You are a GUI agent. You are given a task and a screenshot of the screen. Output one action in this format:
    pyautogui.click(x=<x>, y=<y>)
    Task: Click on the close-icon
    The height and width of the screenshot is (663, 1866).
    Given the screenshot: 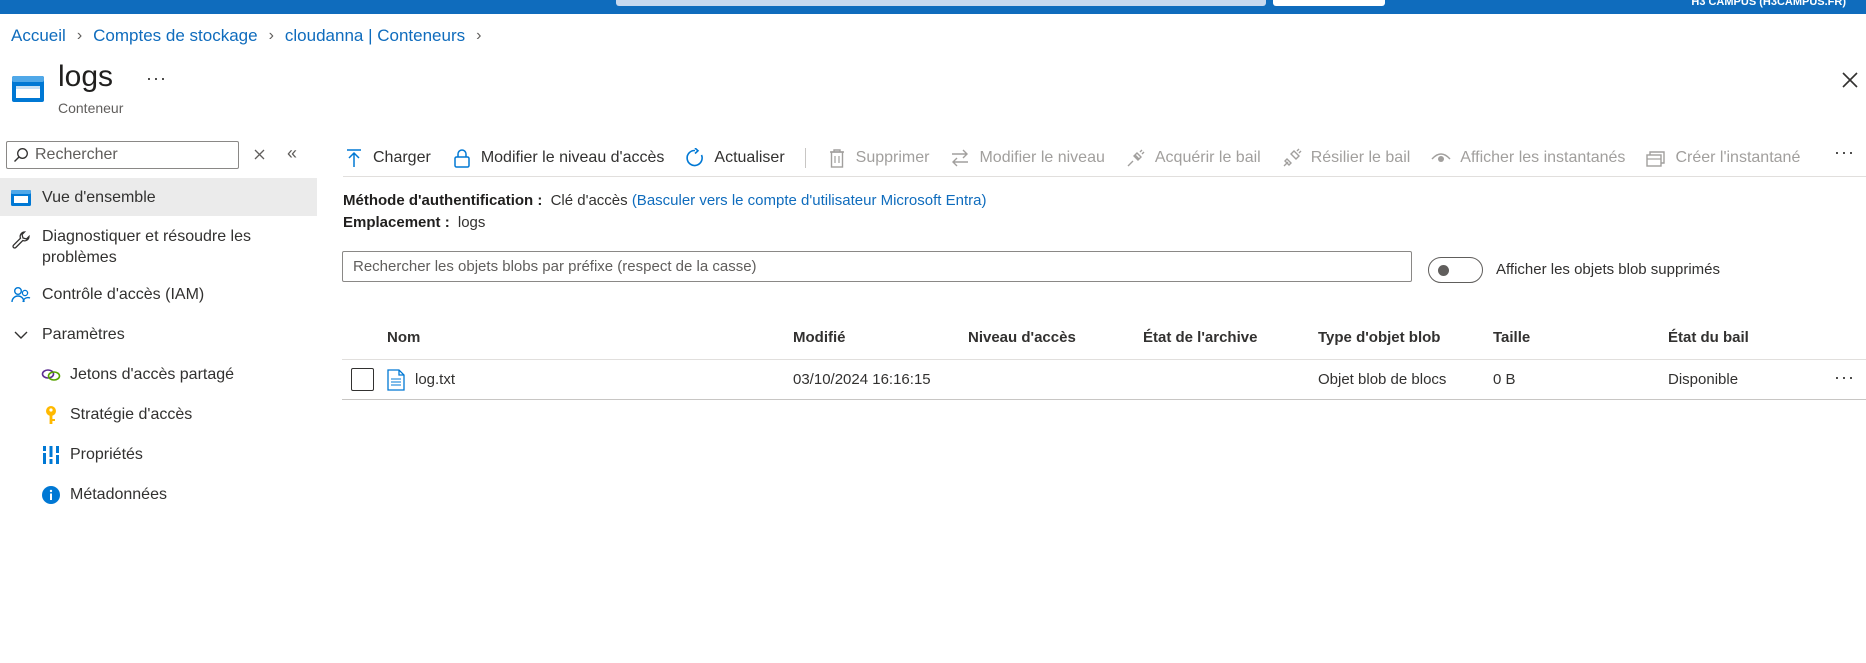 What is the action you would take?
    pyautogui.click(x=1850, y=80)
    